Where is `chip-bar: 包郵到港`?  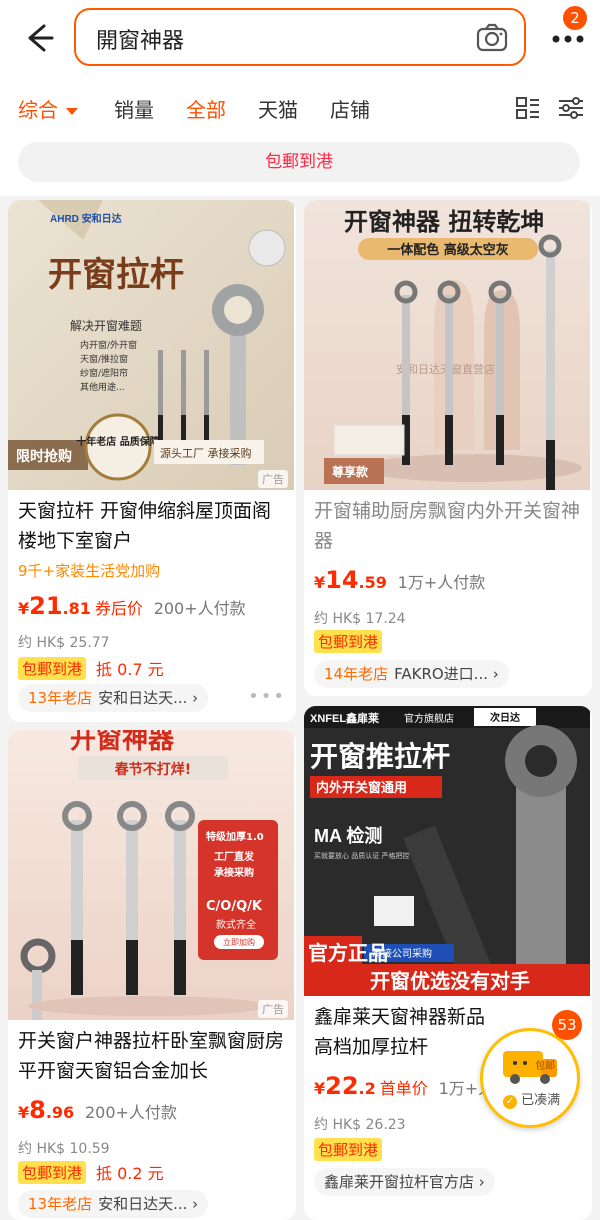
chip-bar: 包郵到港 is located at coordinates (300, 167).